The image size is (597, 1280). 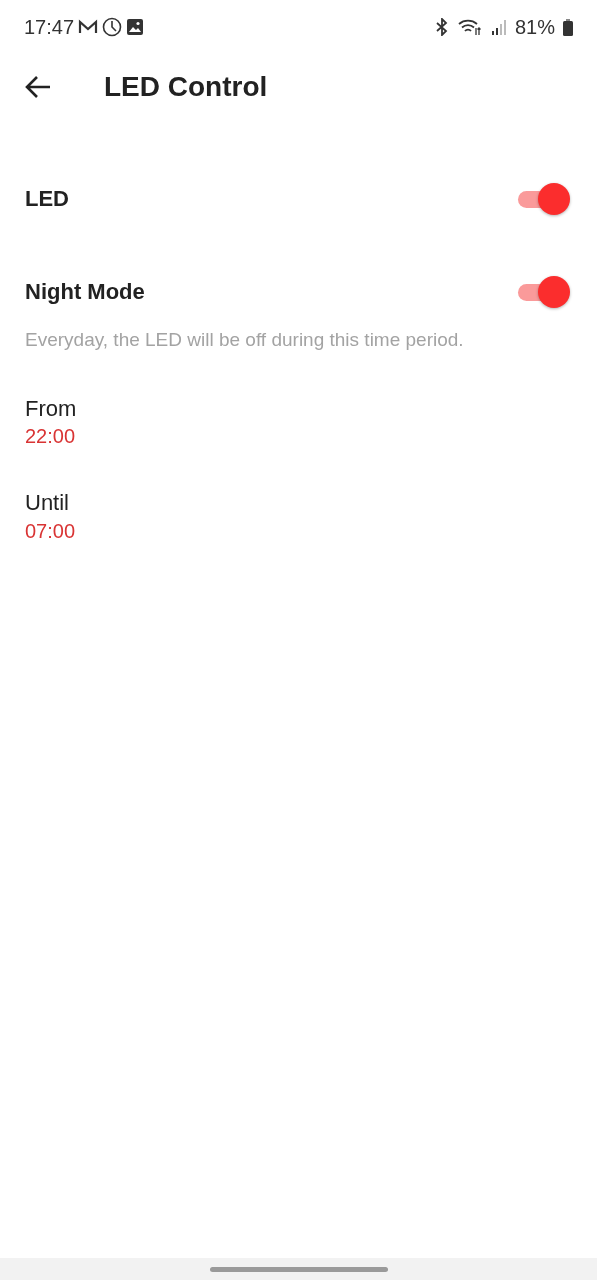 I want to click on clock-icon, so click(x=112, y=27).